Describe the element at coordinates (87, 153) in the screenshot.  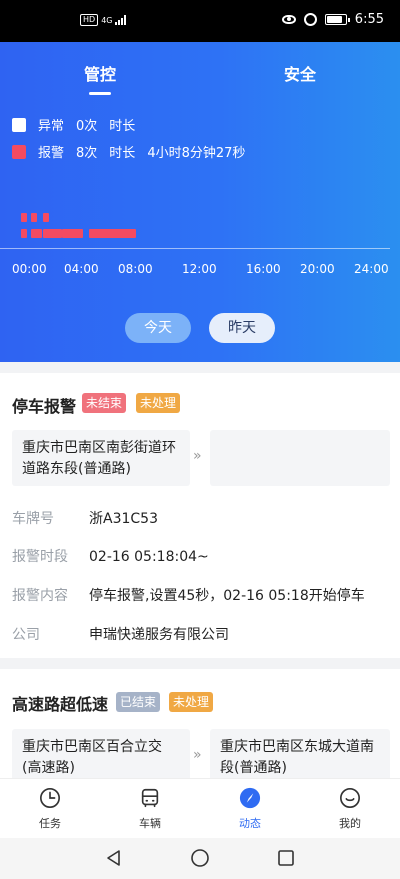
I see `legend-alarm-count: 8次` at that location.